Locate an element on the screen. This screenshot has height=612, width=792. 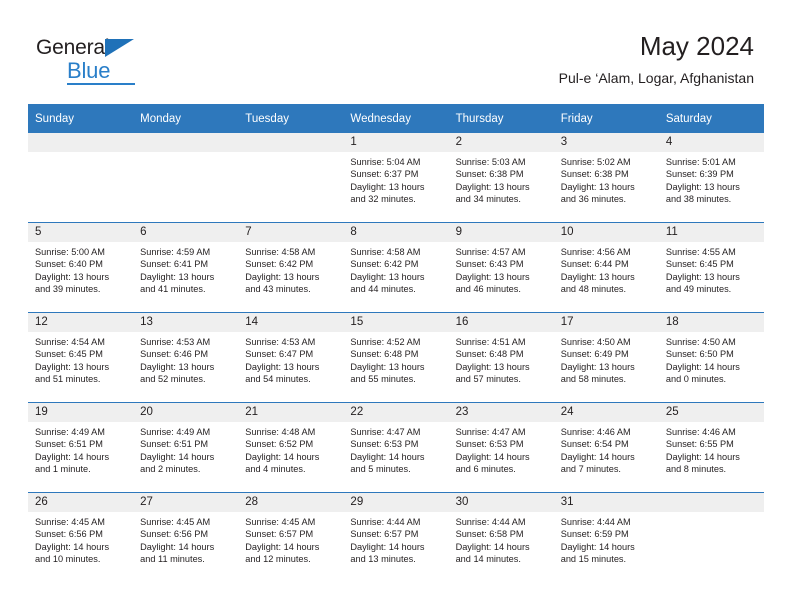
daylight-text-line2: and 41 minutes. is located at coordinates (173, 289).